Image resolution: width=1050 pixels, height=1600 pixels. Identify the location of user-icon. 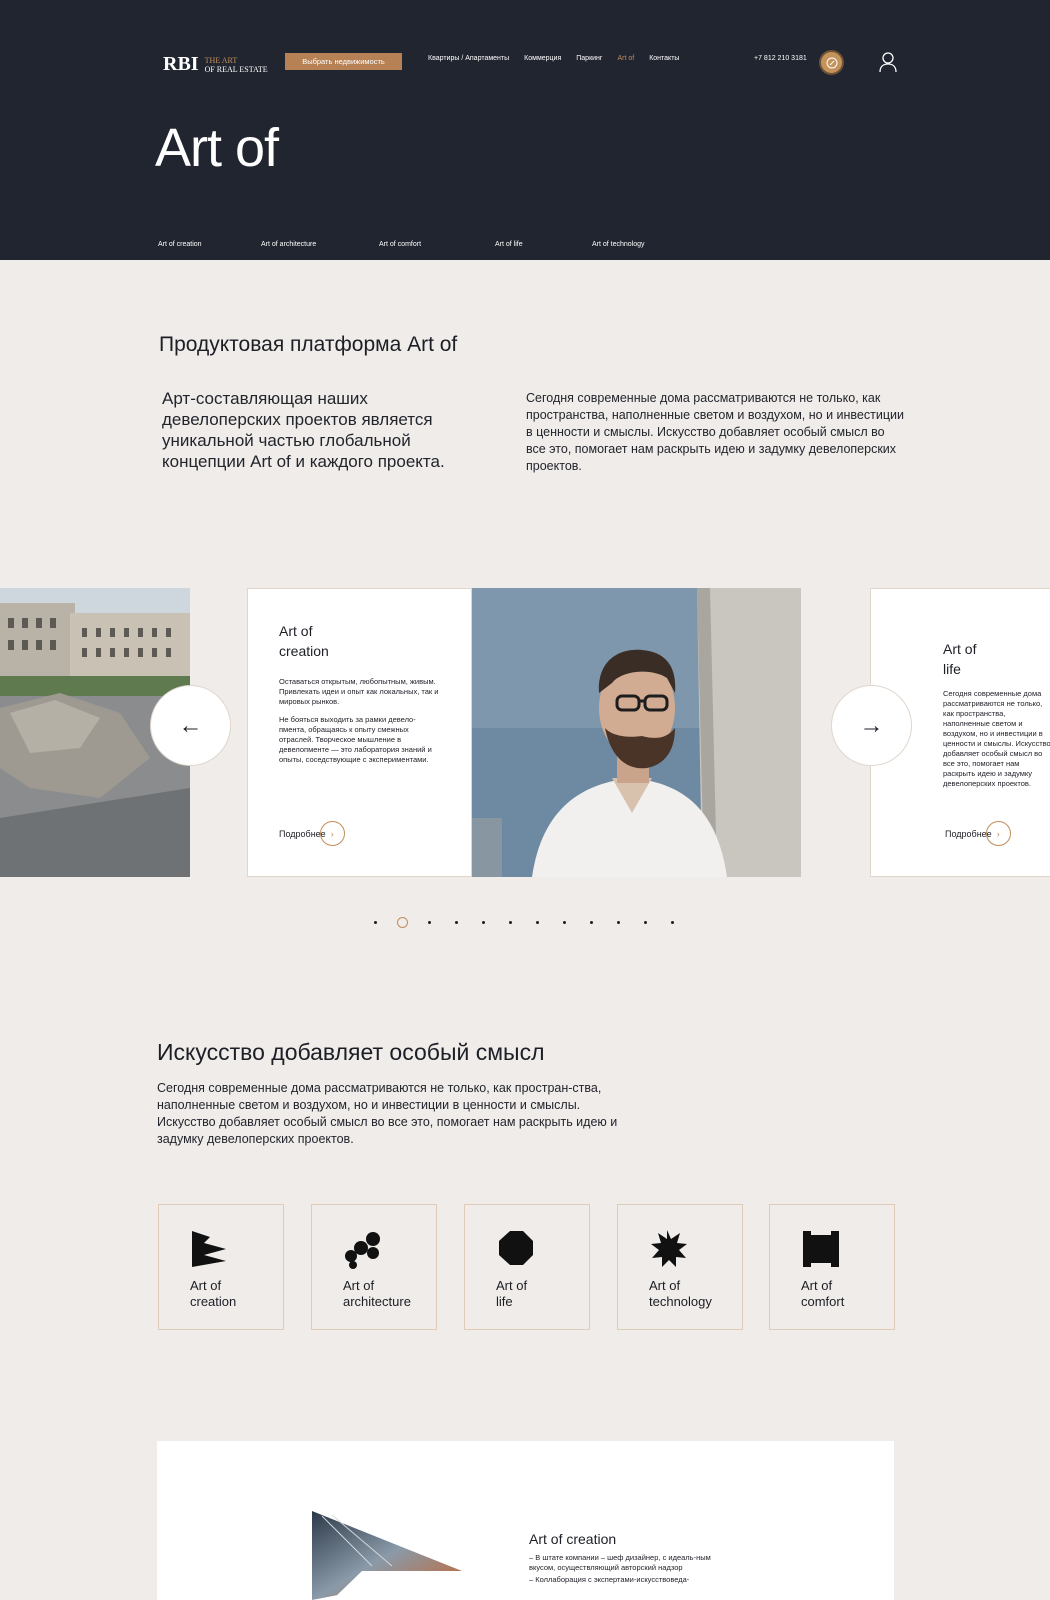
(888, 62).